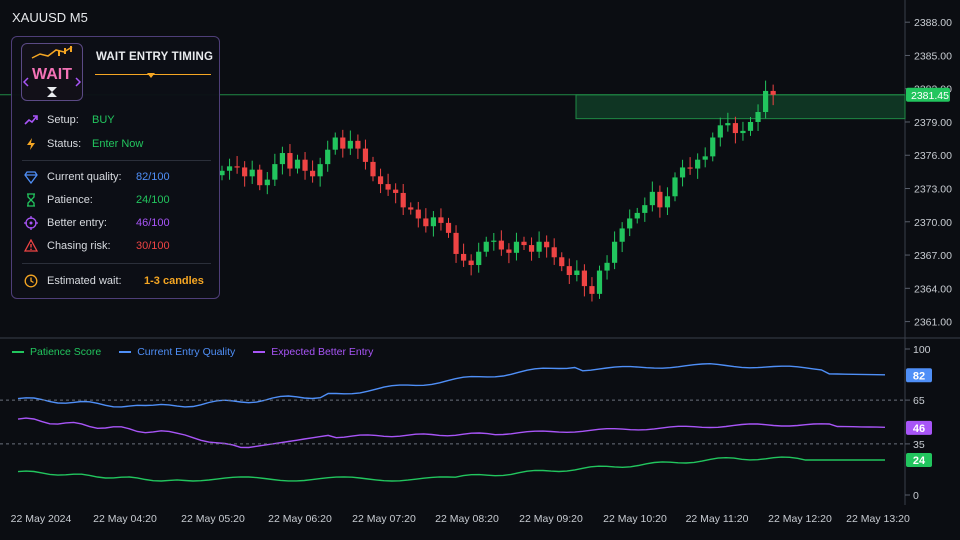  Describe the element at coordinates (64, 144) in the screenshot. I see `status-label: Status:` at that location.